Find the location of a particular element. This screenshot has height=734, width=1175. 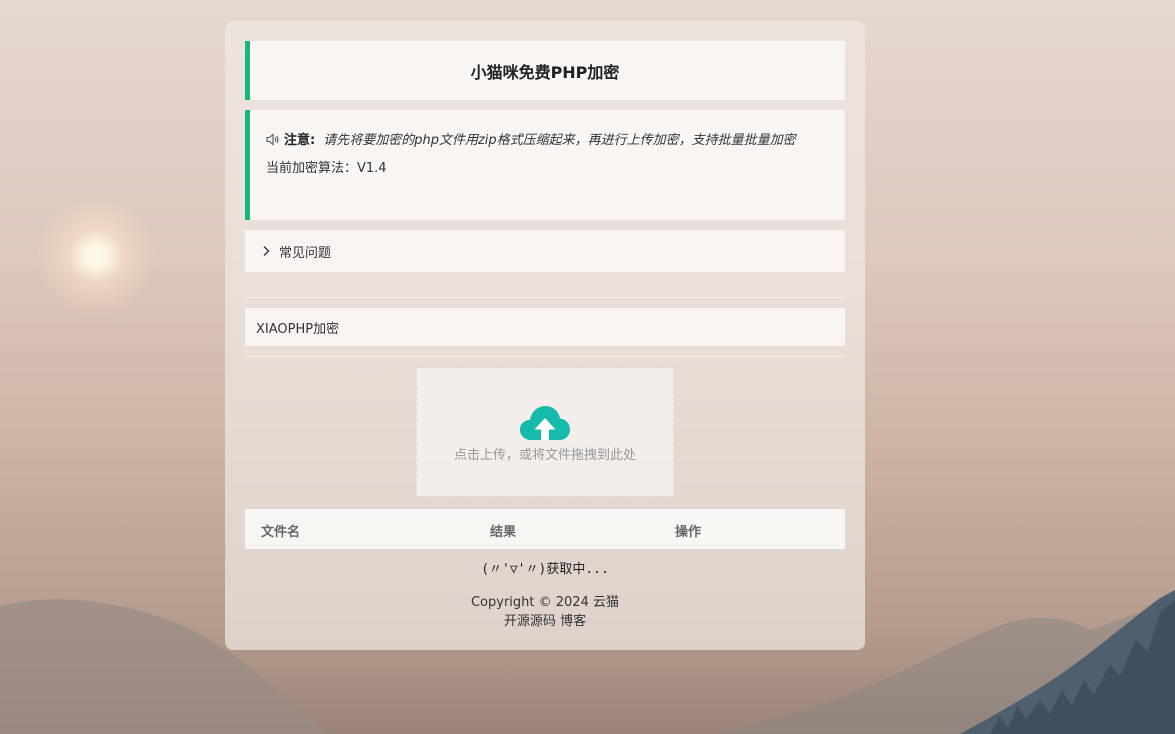

column-header-result: 结果 is located at coordinates (503, 532).